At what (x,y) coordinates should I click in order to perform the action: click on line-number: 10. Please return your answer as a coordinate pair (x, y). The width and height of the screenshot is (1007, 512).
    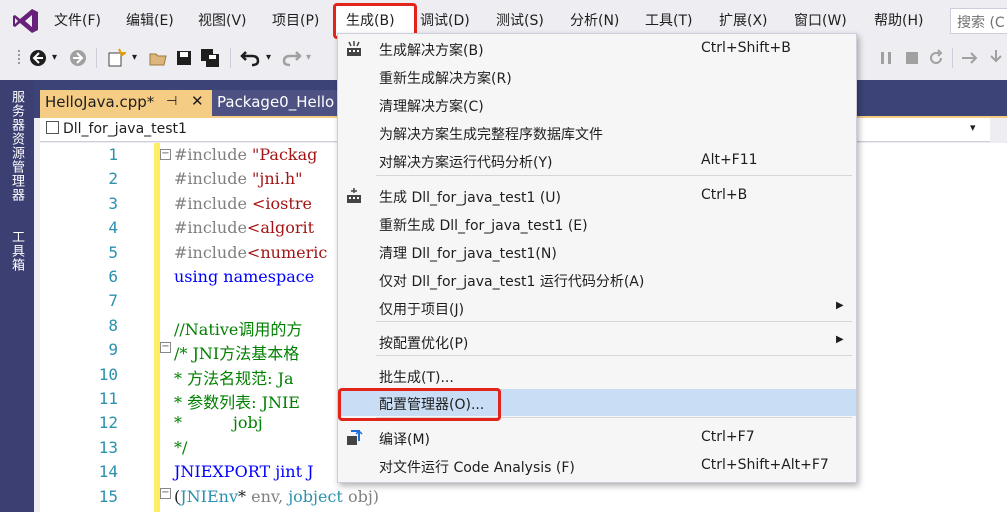
    Looking at the image, I should click on (108, 374).